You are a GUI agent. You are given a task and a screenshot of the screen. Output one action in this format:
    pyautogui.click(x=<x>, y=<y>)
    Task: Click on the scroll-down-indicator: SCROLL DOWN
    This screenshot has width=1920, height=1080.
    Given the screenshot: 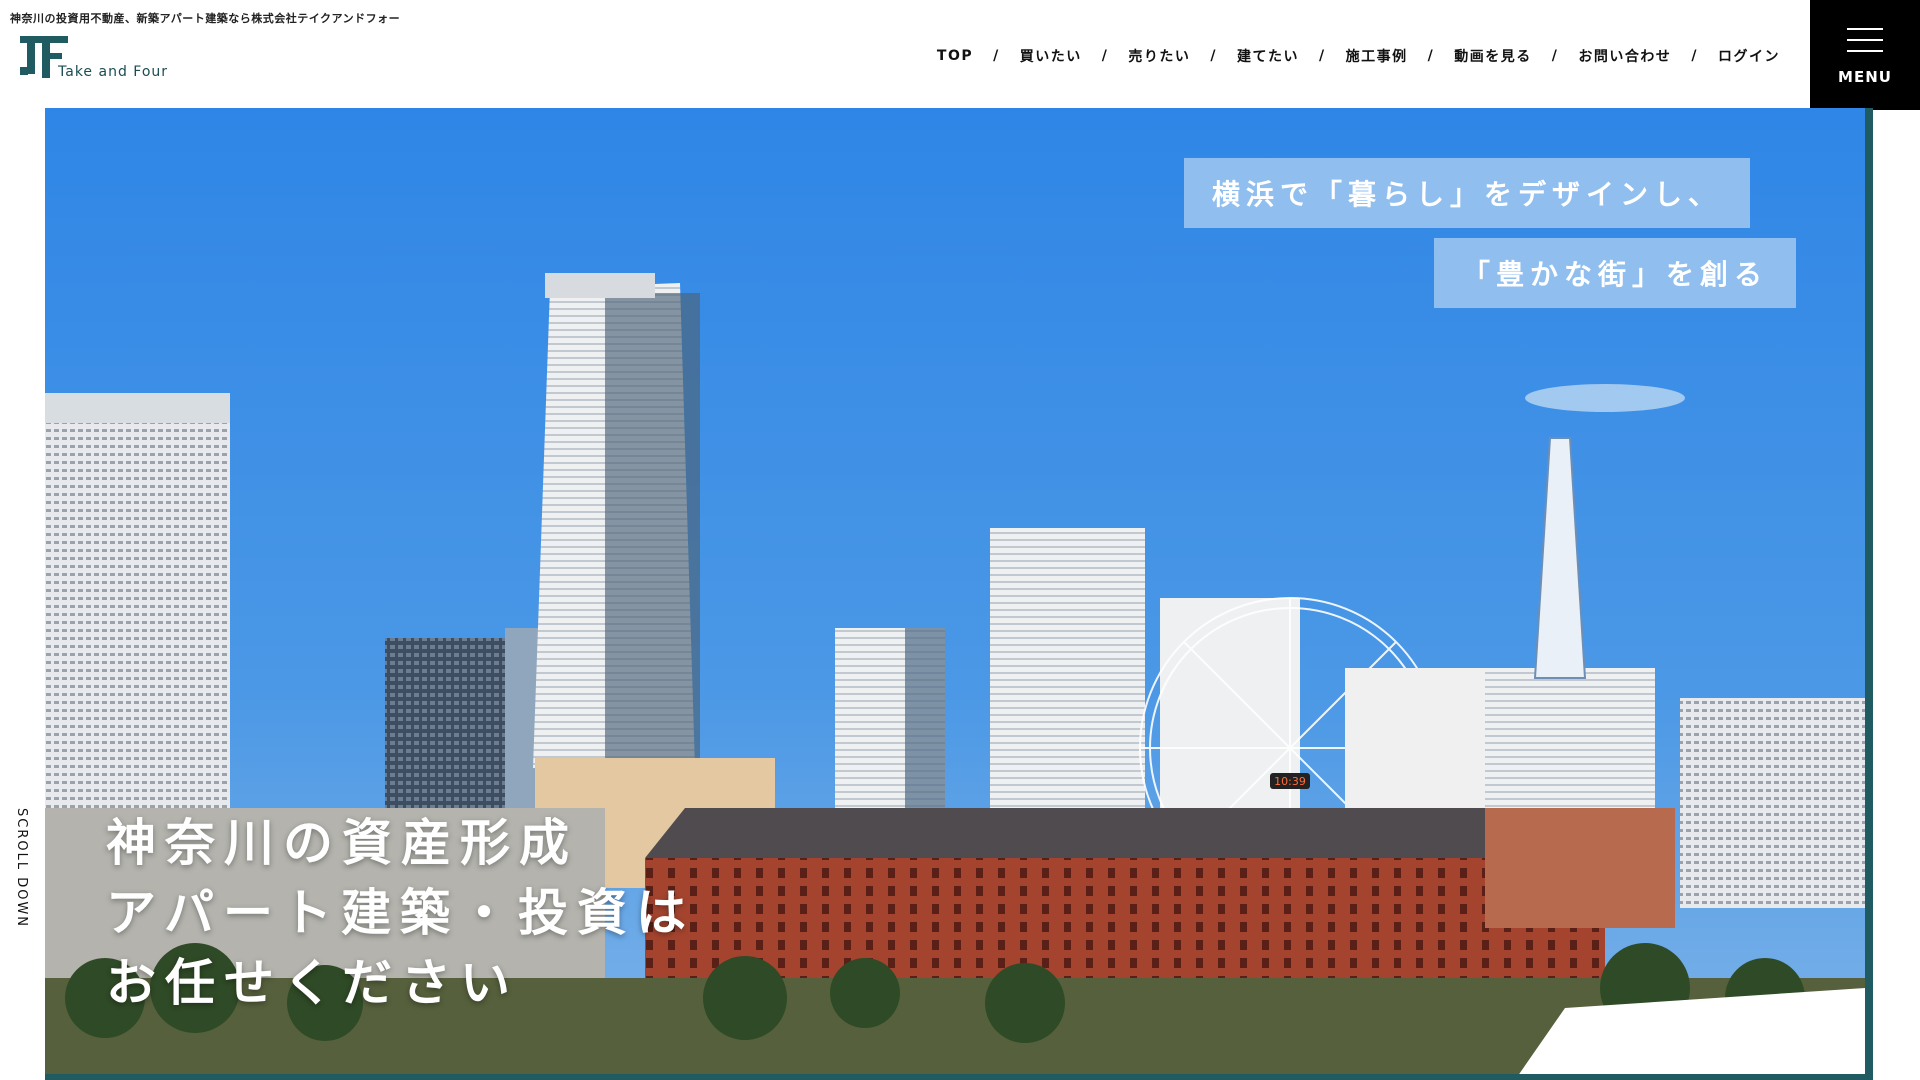 What is the action you would take?
    pyautogui.click(x=24, y=878)
    